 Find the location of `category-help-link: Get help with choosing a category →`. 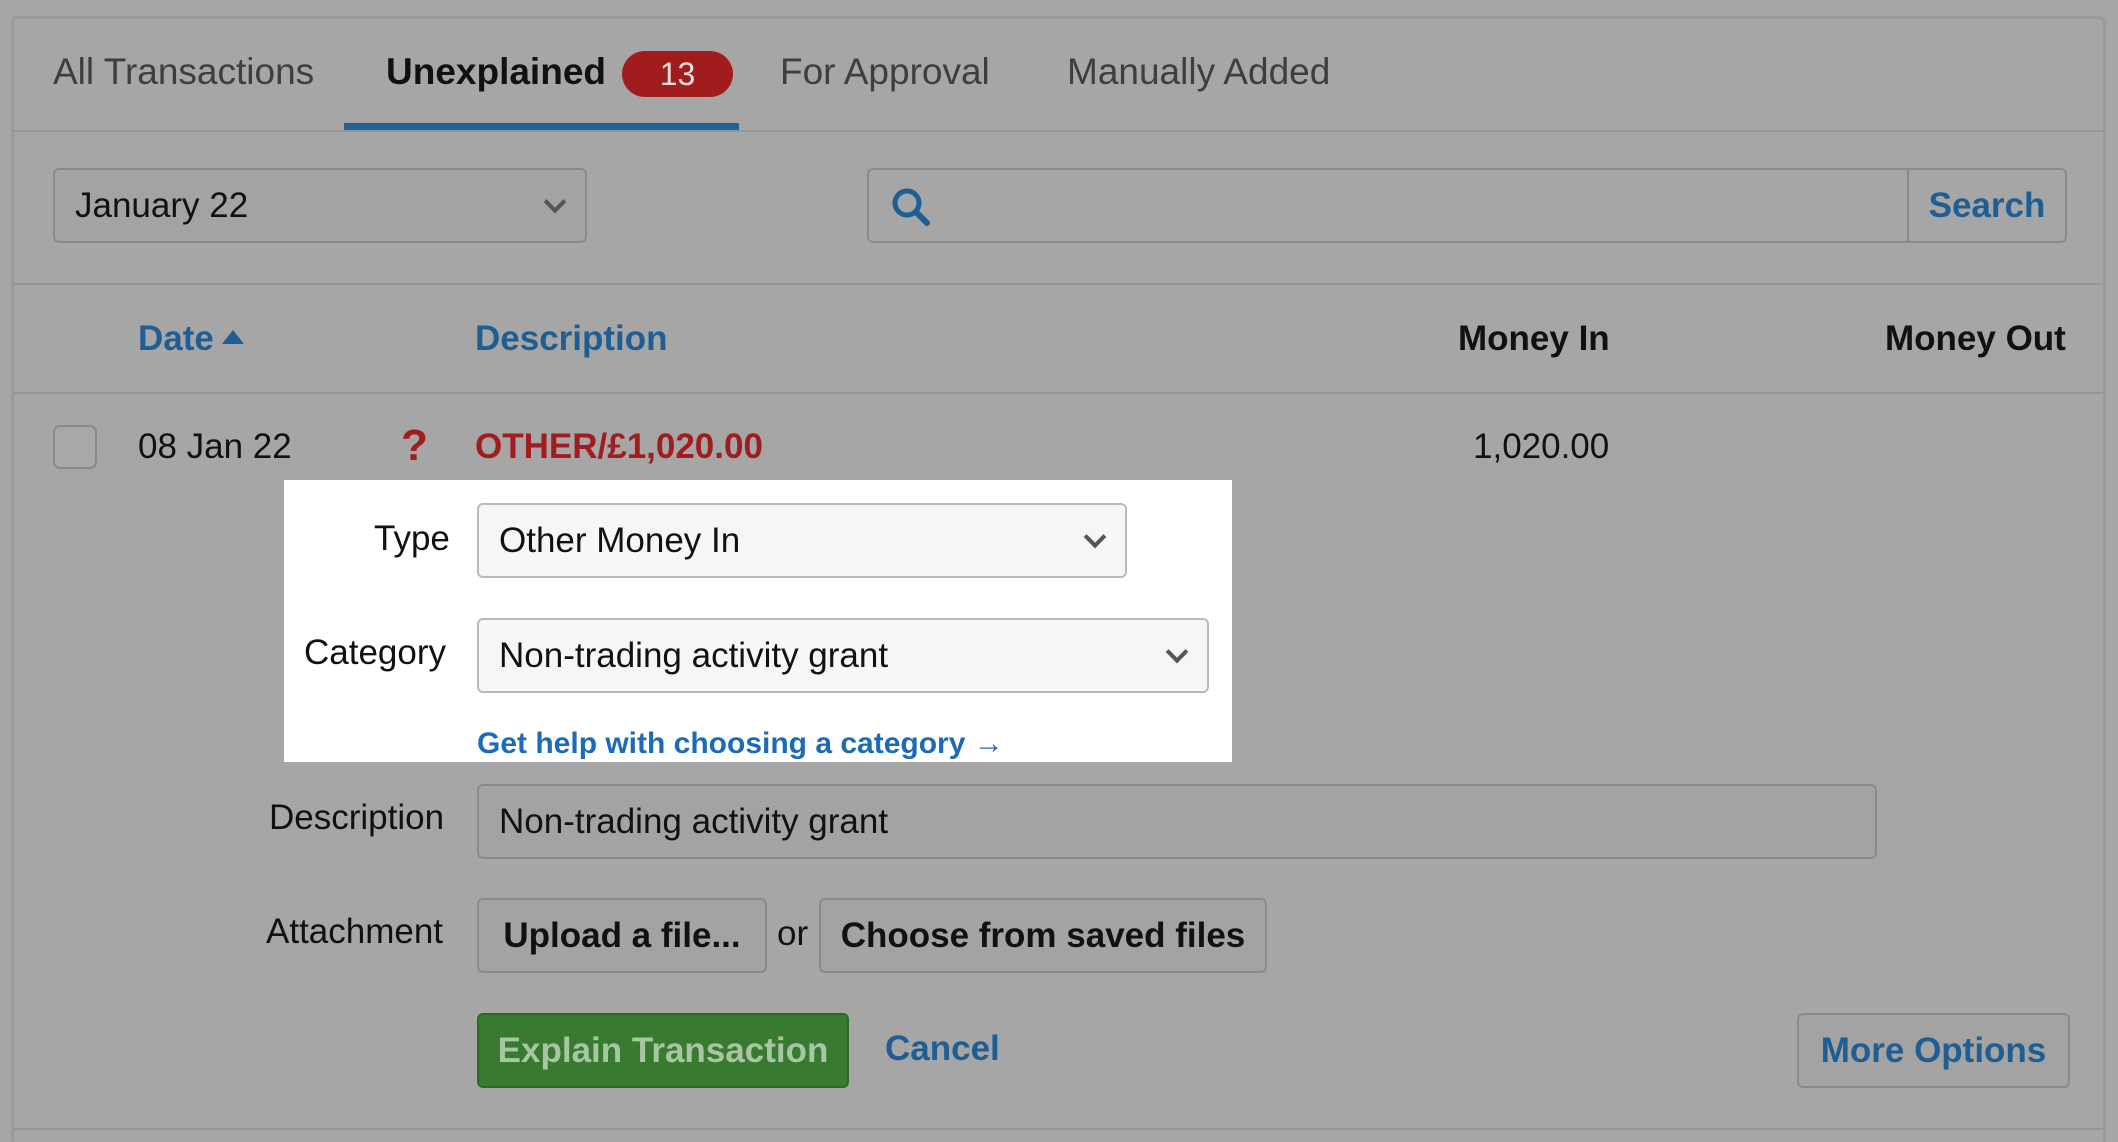

category-help-link: Get help with choosing a category → is located at coordinates (740, 744).